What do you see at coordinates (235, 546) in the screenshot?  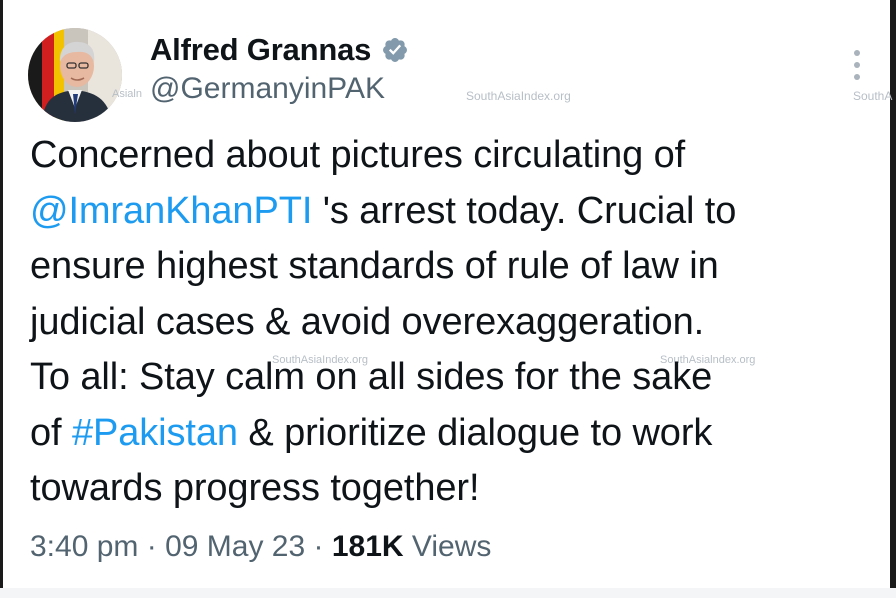 I see `tweet-date: 09 May 23` at bounding box center [235, 546].